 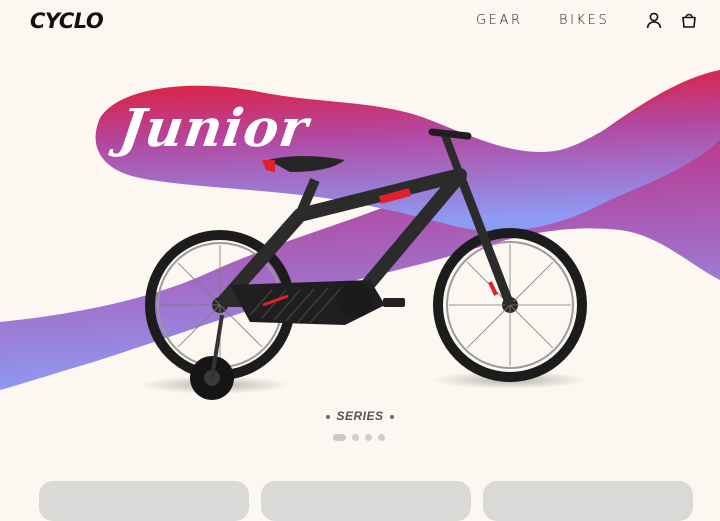 I want to click on series-text: SERIES, so click(x=360, y=416).